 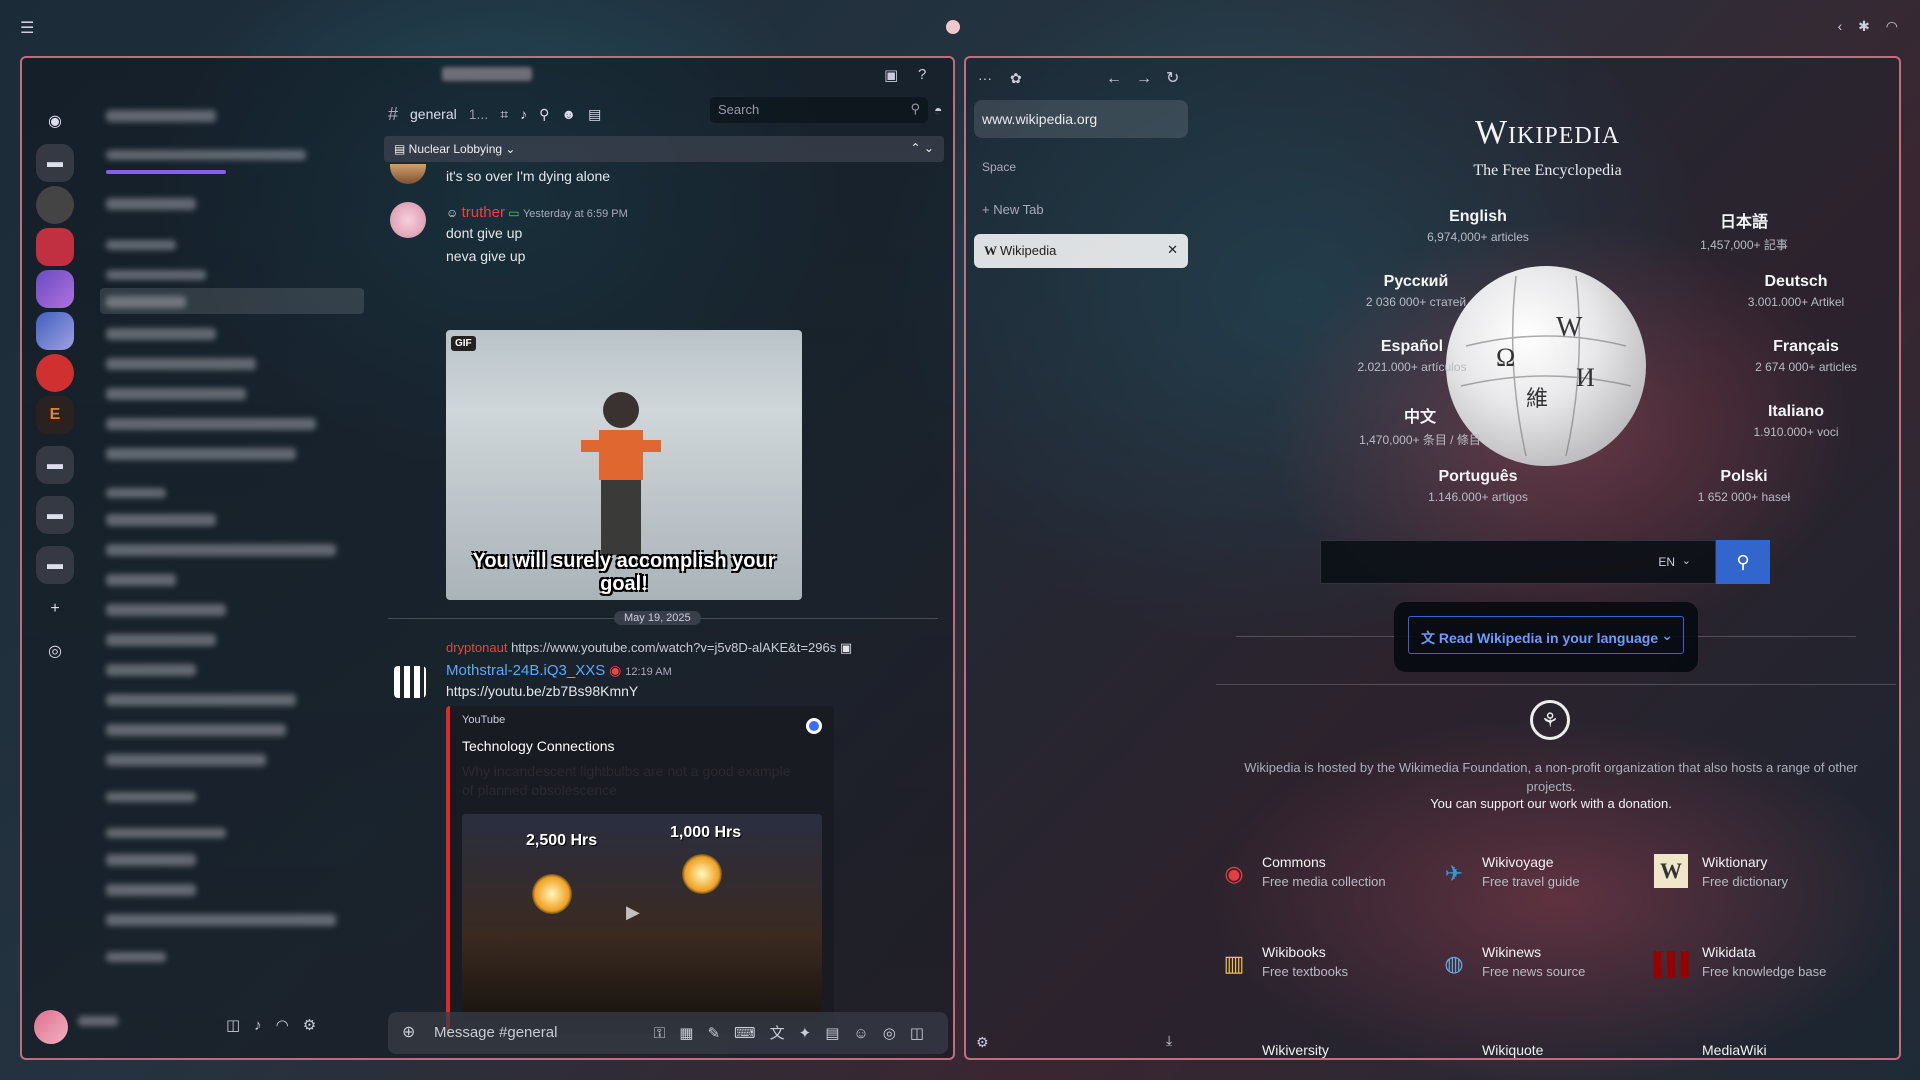 I want to click on inbox-icon: ▣, so click(x=891, y=75).